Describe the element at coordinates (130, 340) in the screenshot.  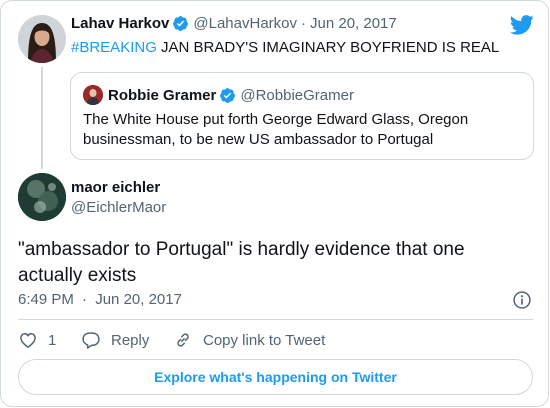
I see `reply-label: Reply` at that location.